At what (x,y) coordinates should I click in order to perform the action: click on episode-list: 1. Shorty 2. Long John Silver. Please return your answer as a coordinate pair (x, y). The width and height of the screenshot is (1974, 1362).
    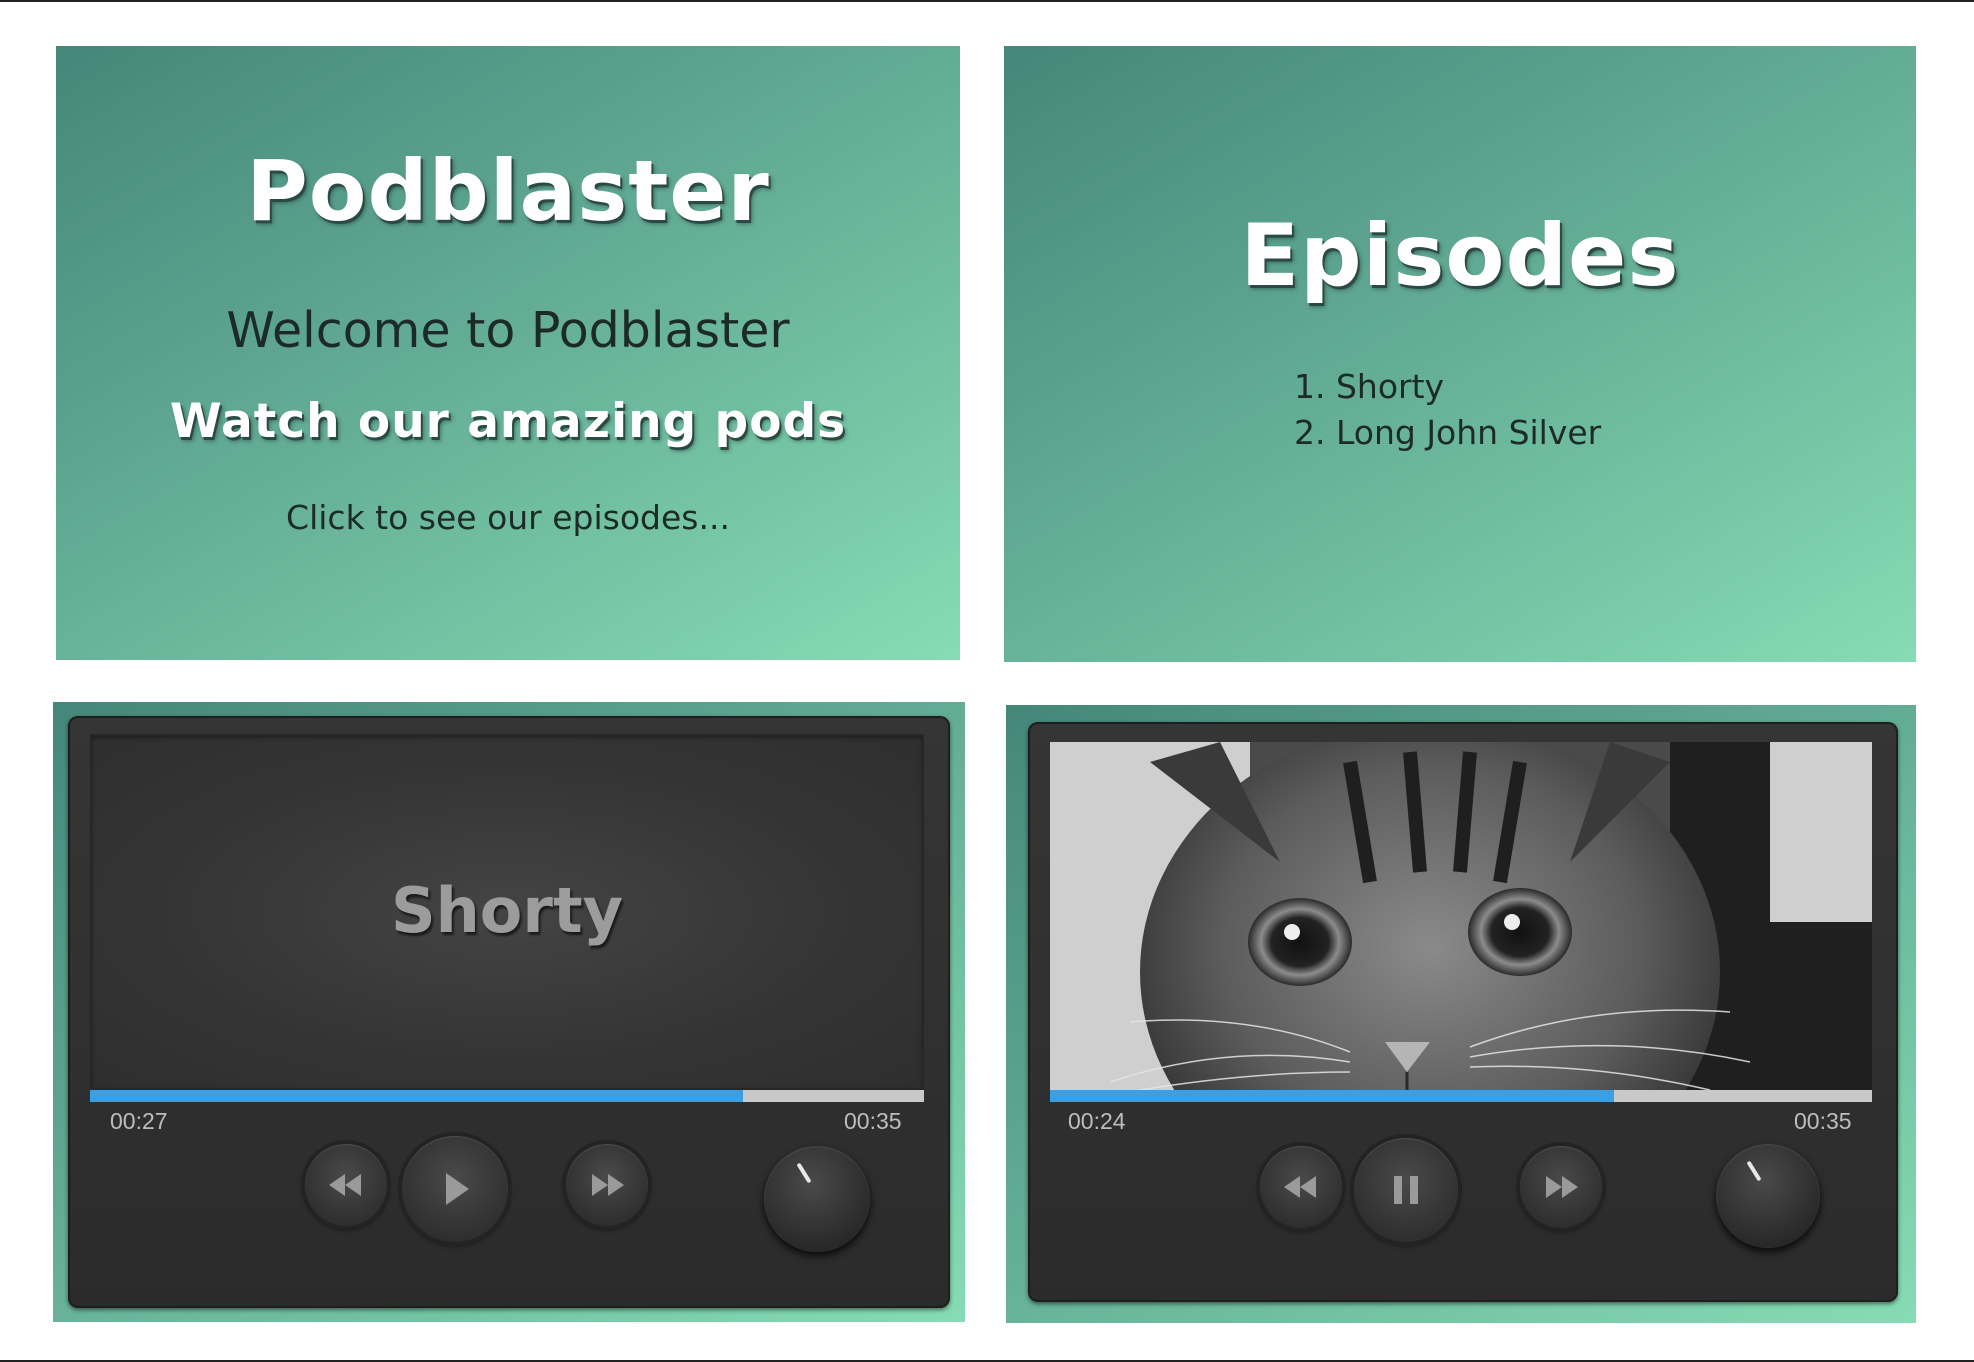
    Looking at the image, I should click on (1447, 410).